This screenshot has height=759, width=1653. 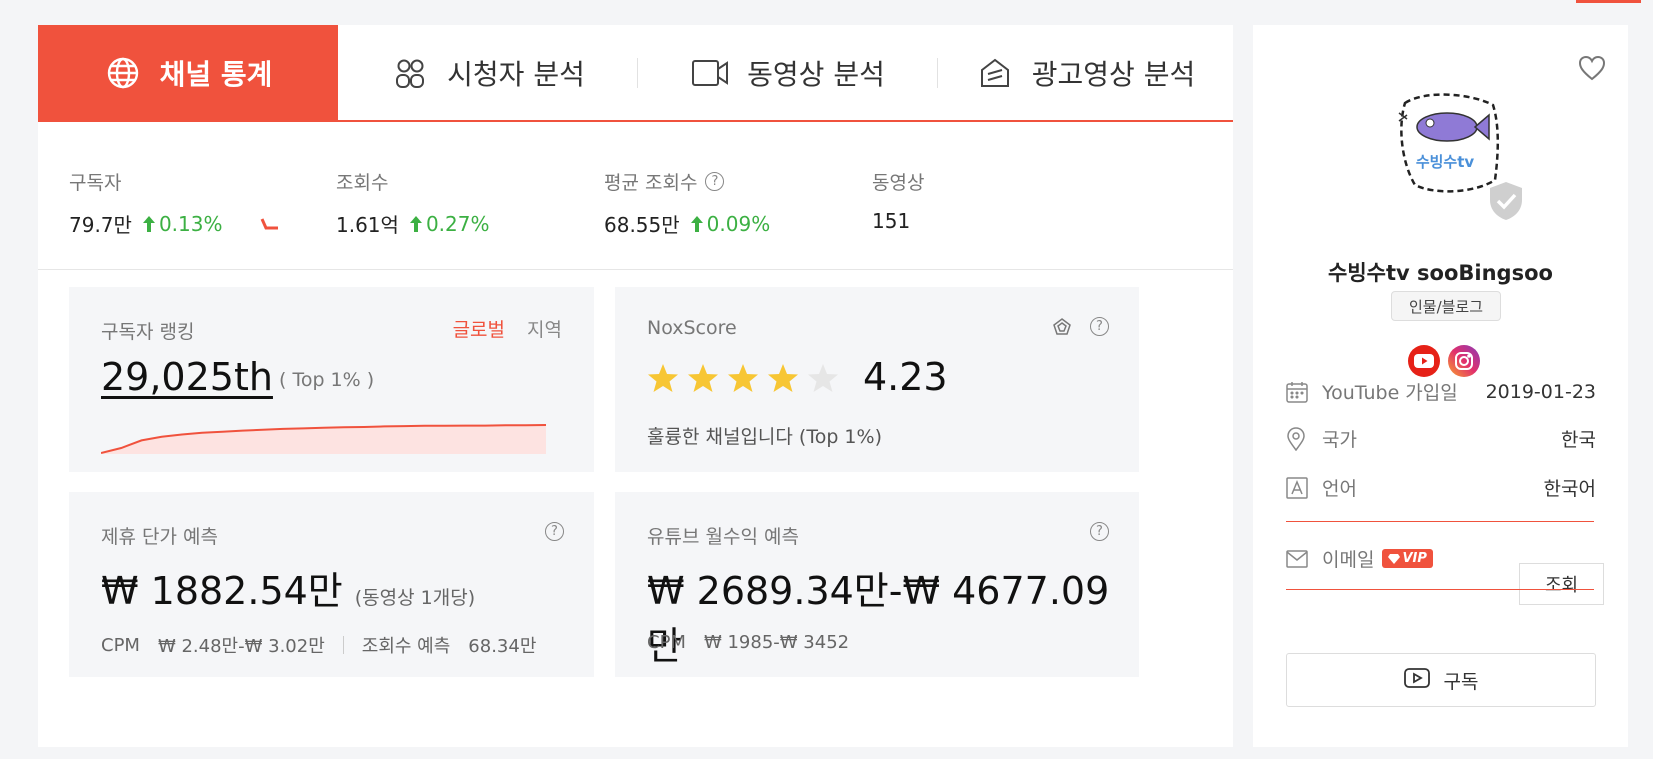 I want to click on stat-views: 조회수 1.61억 0.27%, so click(x=412, y=203).